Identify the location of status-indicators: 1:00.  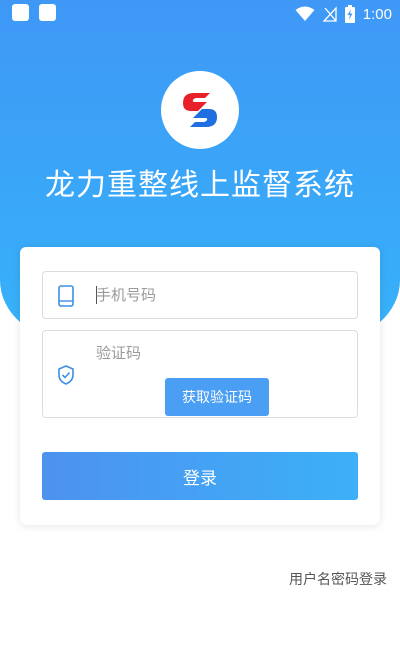
(343, 14).